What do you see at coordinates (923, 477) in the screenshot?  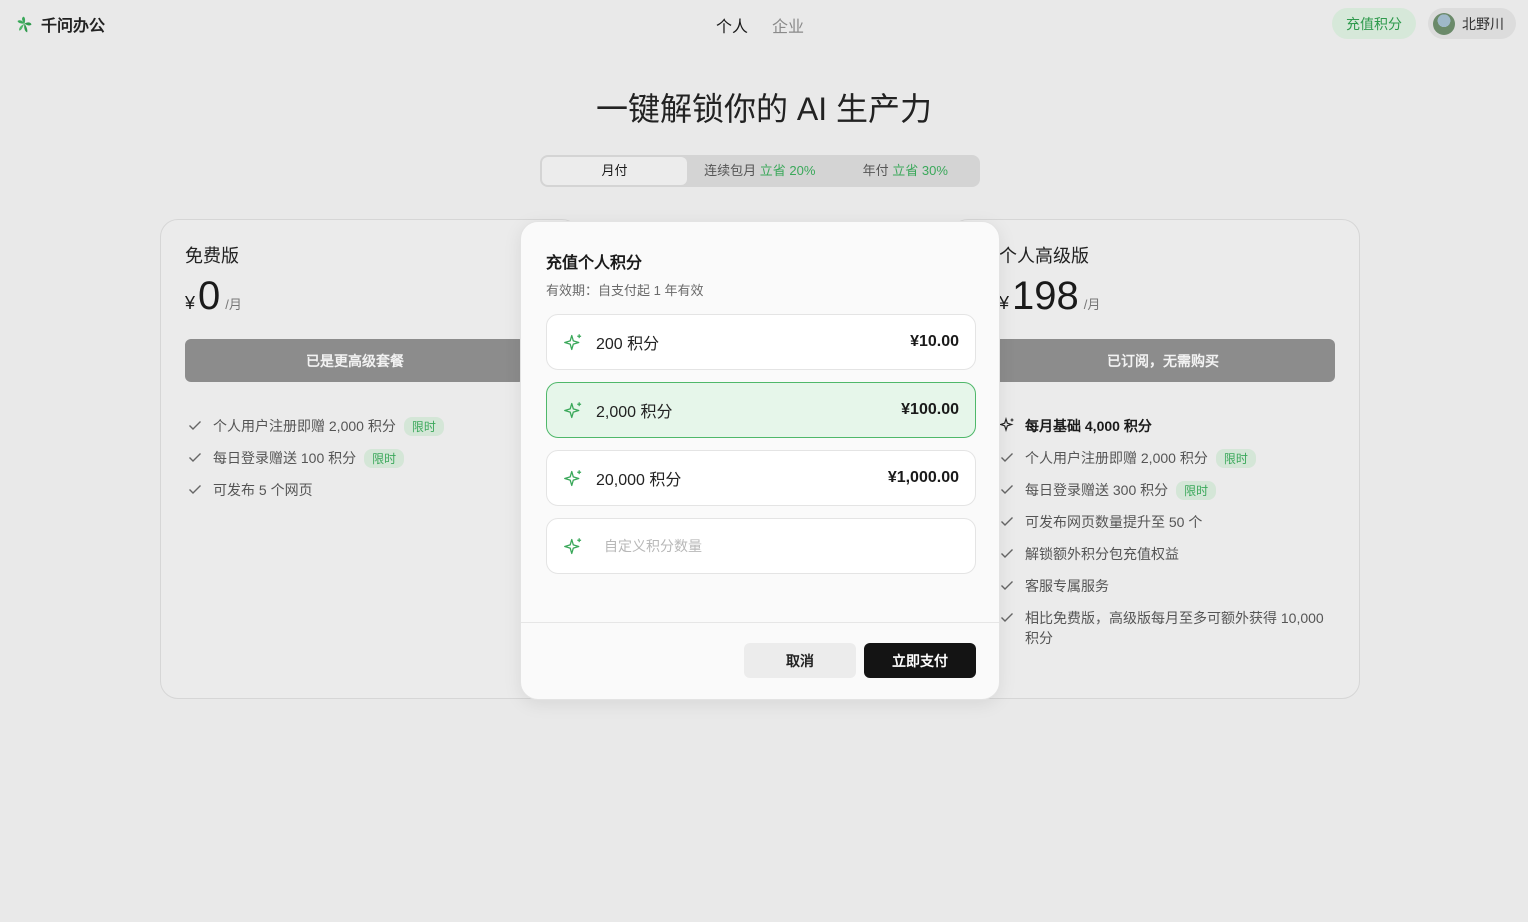 I see `option-price: ¥1,000.00` at bounding box center [923, 477].